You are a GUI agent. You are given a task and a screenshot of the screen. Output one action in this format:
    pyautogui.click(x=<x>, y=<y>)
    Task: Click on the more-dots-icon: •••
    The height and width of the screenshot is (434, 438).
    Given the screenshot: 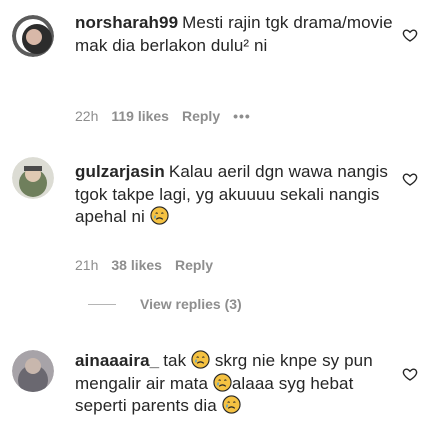 What is the action you would take?
    pyautogui.click(x=242, y=116)
    